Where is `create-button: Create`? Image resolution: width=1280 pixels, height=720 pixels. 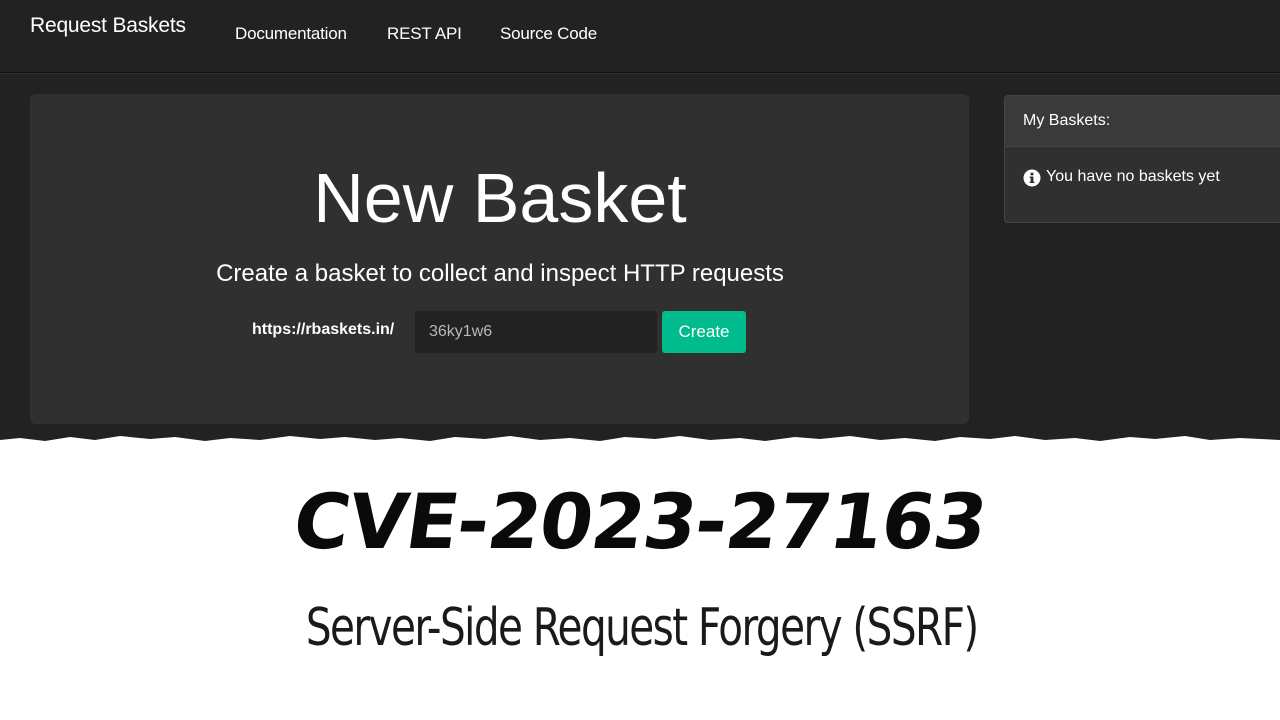
create-button: Create is located at coordinates (704, 332).